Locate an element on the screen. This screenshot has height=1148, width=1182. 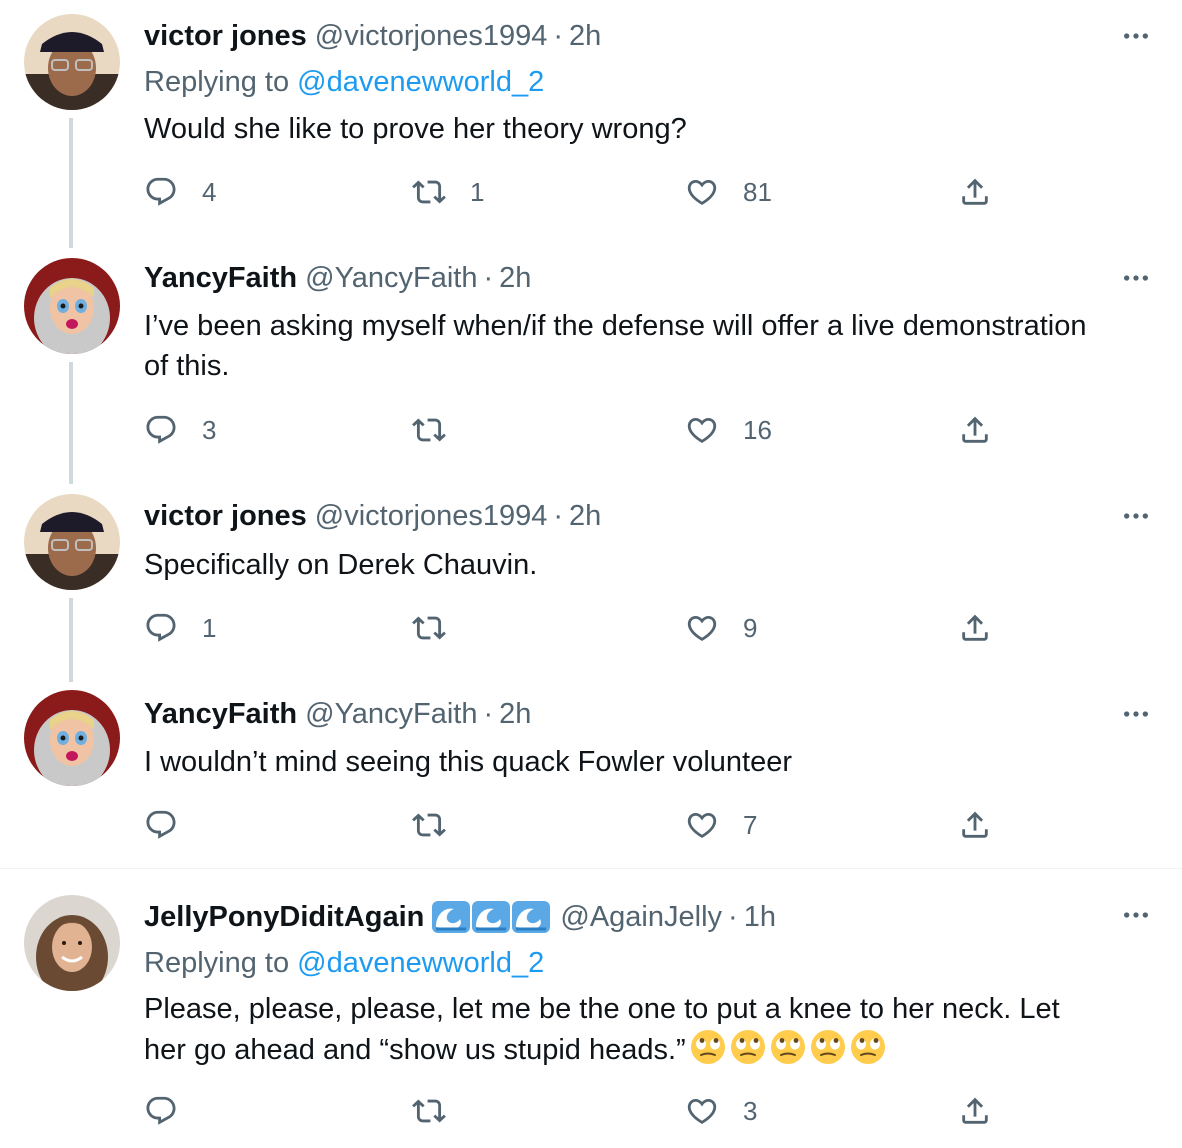
tweet-text-line: Specifically on Derek Chauvin. is located at coordinates (341, 565).